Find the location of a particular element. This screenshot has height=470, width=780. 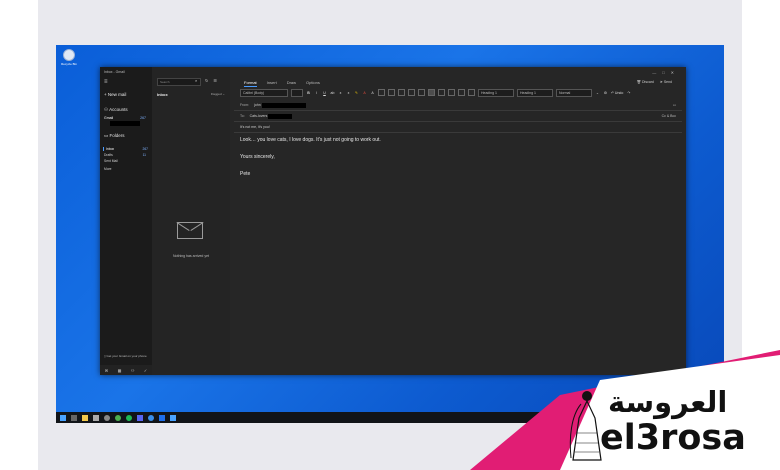

brand-latin: el3rosa is located at coordinates (673, 438).